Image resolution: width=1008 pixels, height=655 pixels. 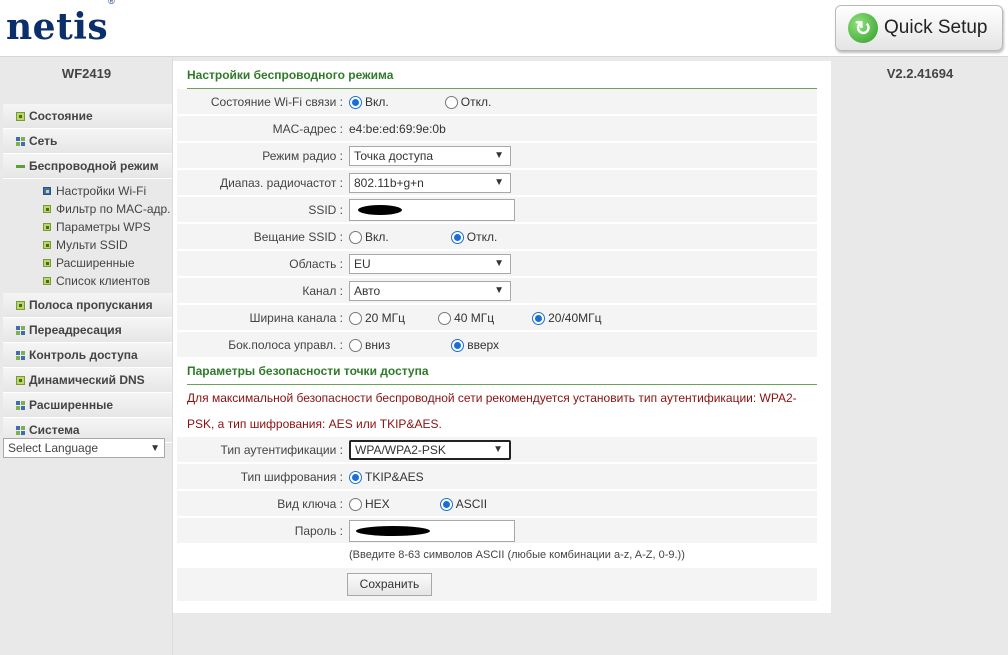 What do you see at coordinates (430, 450) in the screenshot?
I see `auth-type-select: WPA/WPA2-PSK ▼` at bounding box center [430, 450].